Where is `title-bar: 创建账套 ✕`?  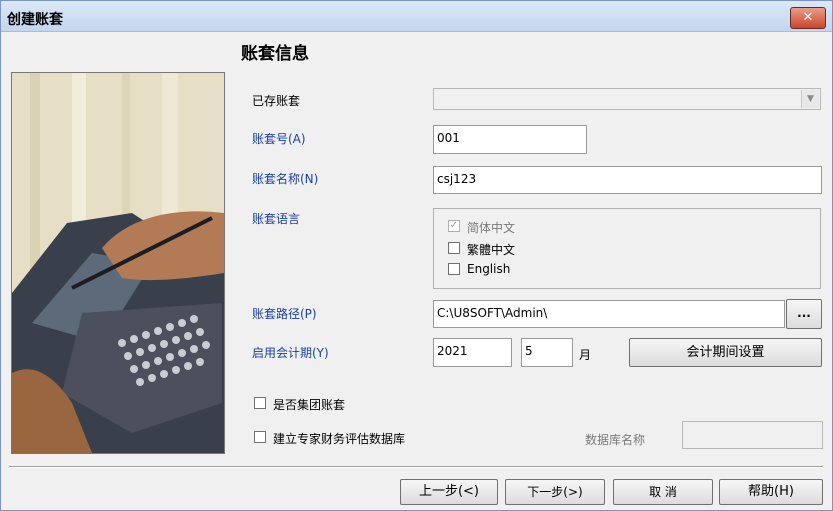 title-bar: 创建账套 ✕ is located at coordinates (416, 16).